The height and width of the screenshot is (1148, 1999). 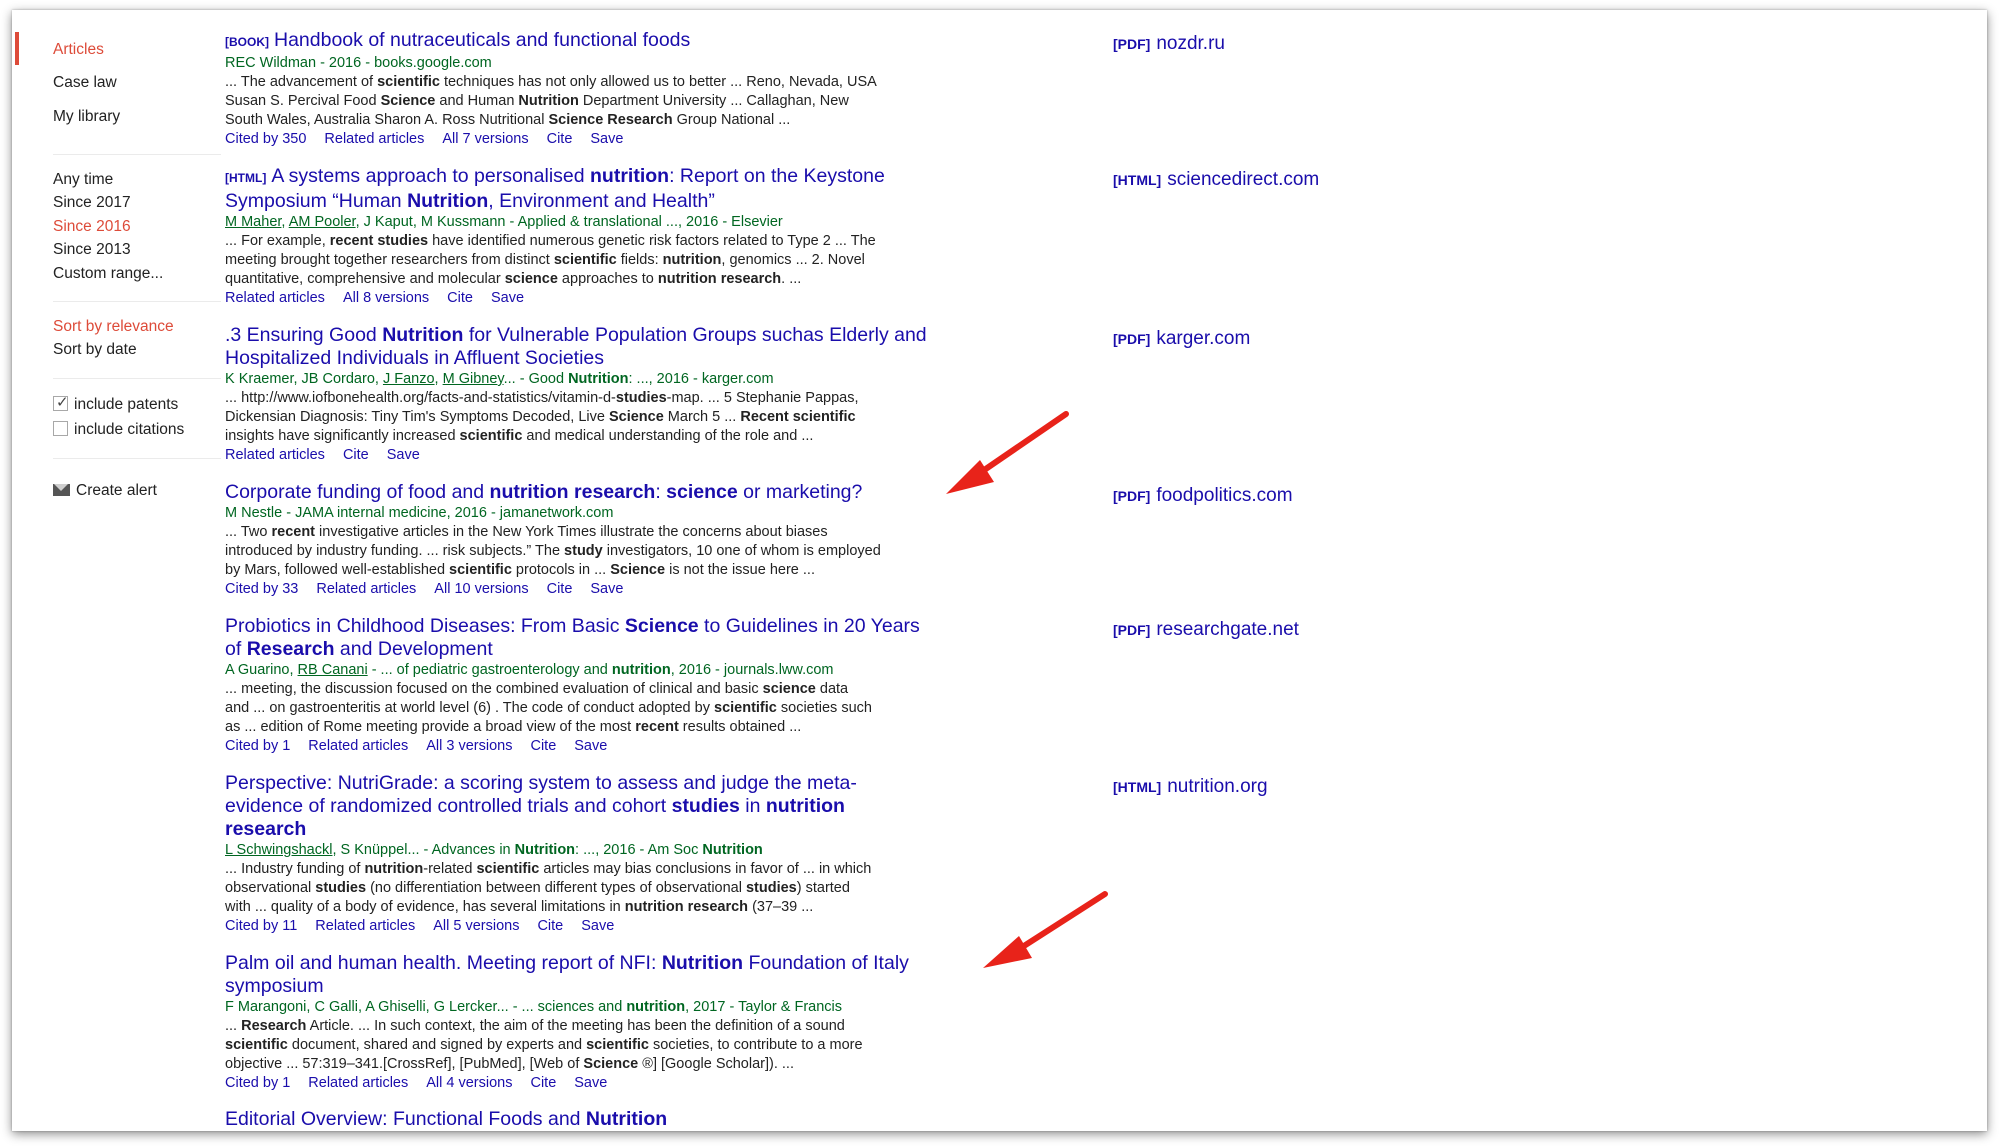 What do you see at coordinates (261, 589) in the screenshot?
I see `result-action-cited-by-33: Cited by 33` at bounding box center [261, 589].